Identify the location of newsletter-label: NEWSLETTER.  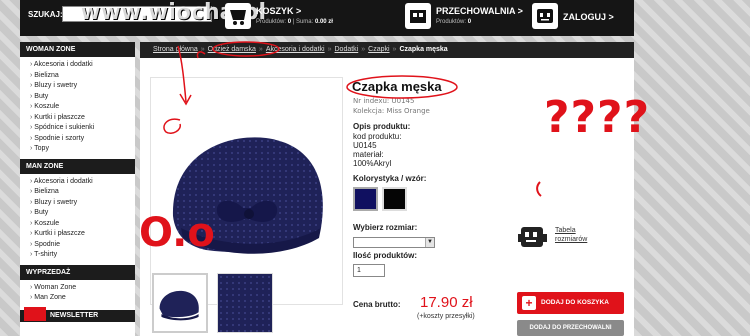
(74, 315).